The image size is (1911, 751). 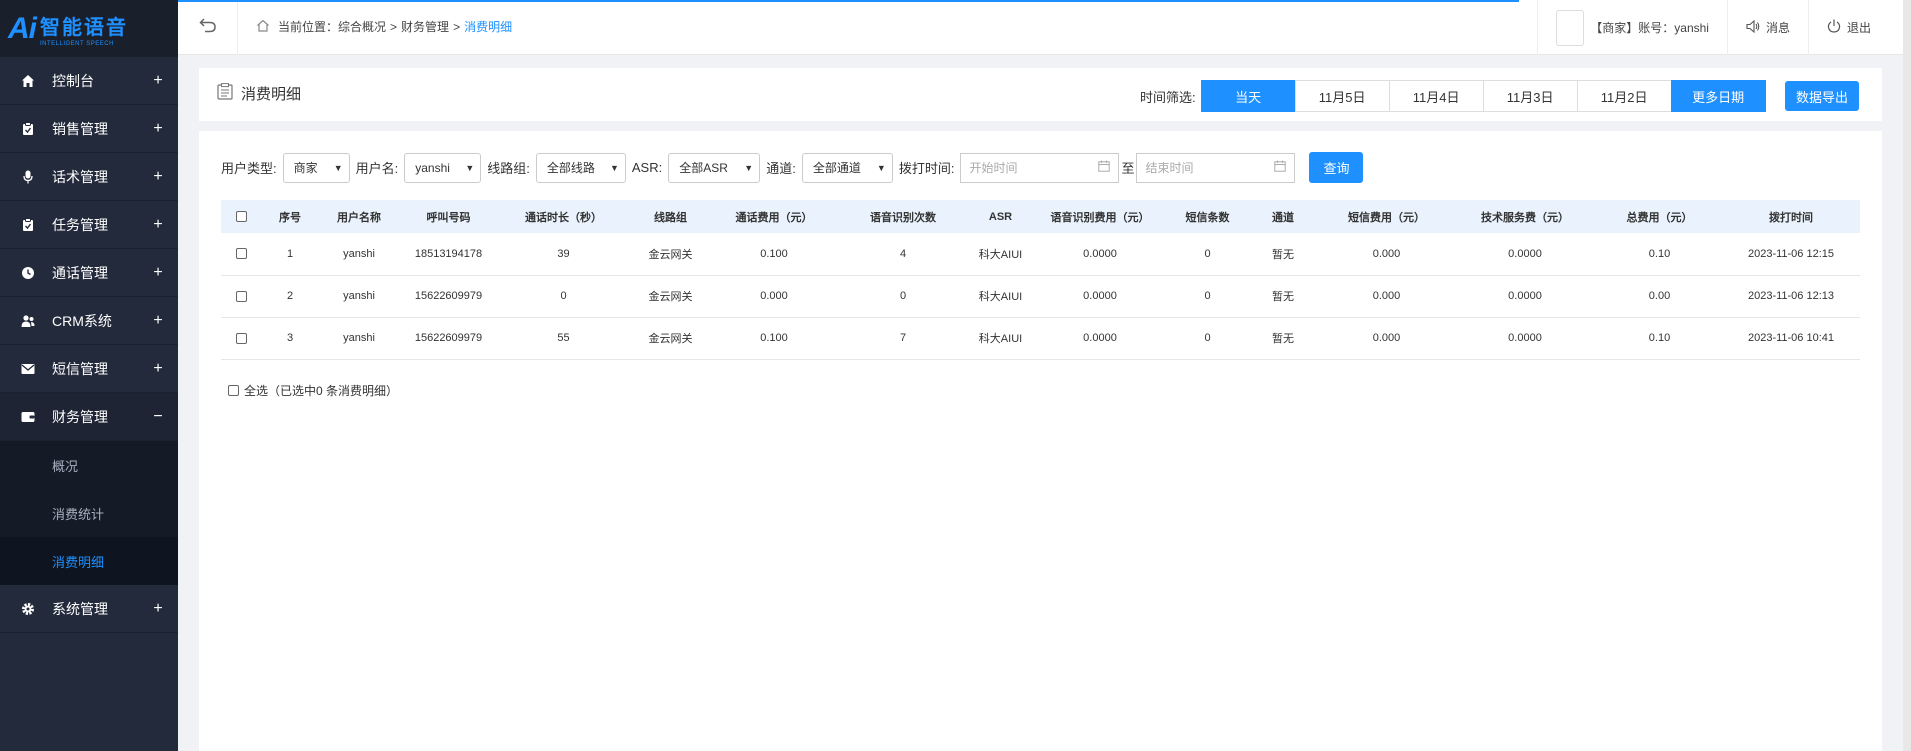 I want to click on start-time-input: 开始时间, so click(x=1040, y=167).